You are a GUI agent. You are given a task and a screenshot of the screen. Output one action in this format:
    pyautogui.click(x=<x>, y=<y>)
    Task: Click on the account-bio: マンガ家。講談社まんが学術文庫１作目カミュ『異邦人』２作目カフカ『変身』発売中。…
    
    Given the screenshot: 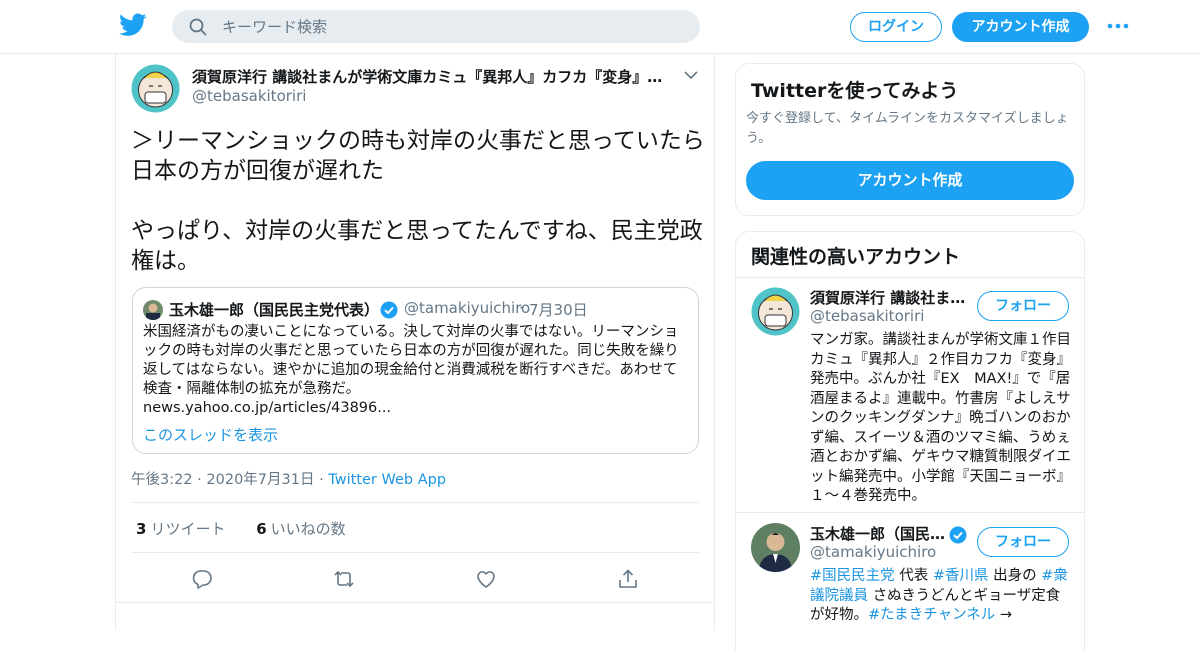 What is the action you would take?
    pyautogui.click(x=940, y=418)
    